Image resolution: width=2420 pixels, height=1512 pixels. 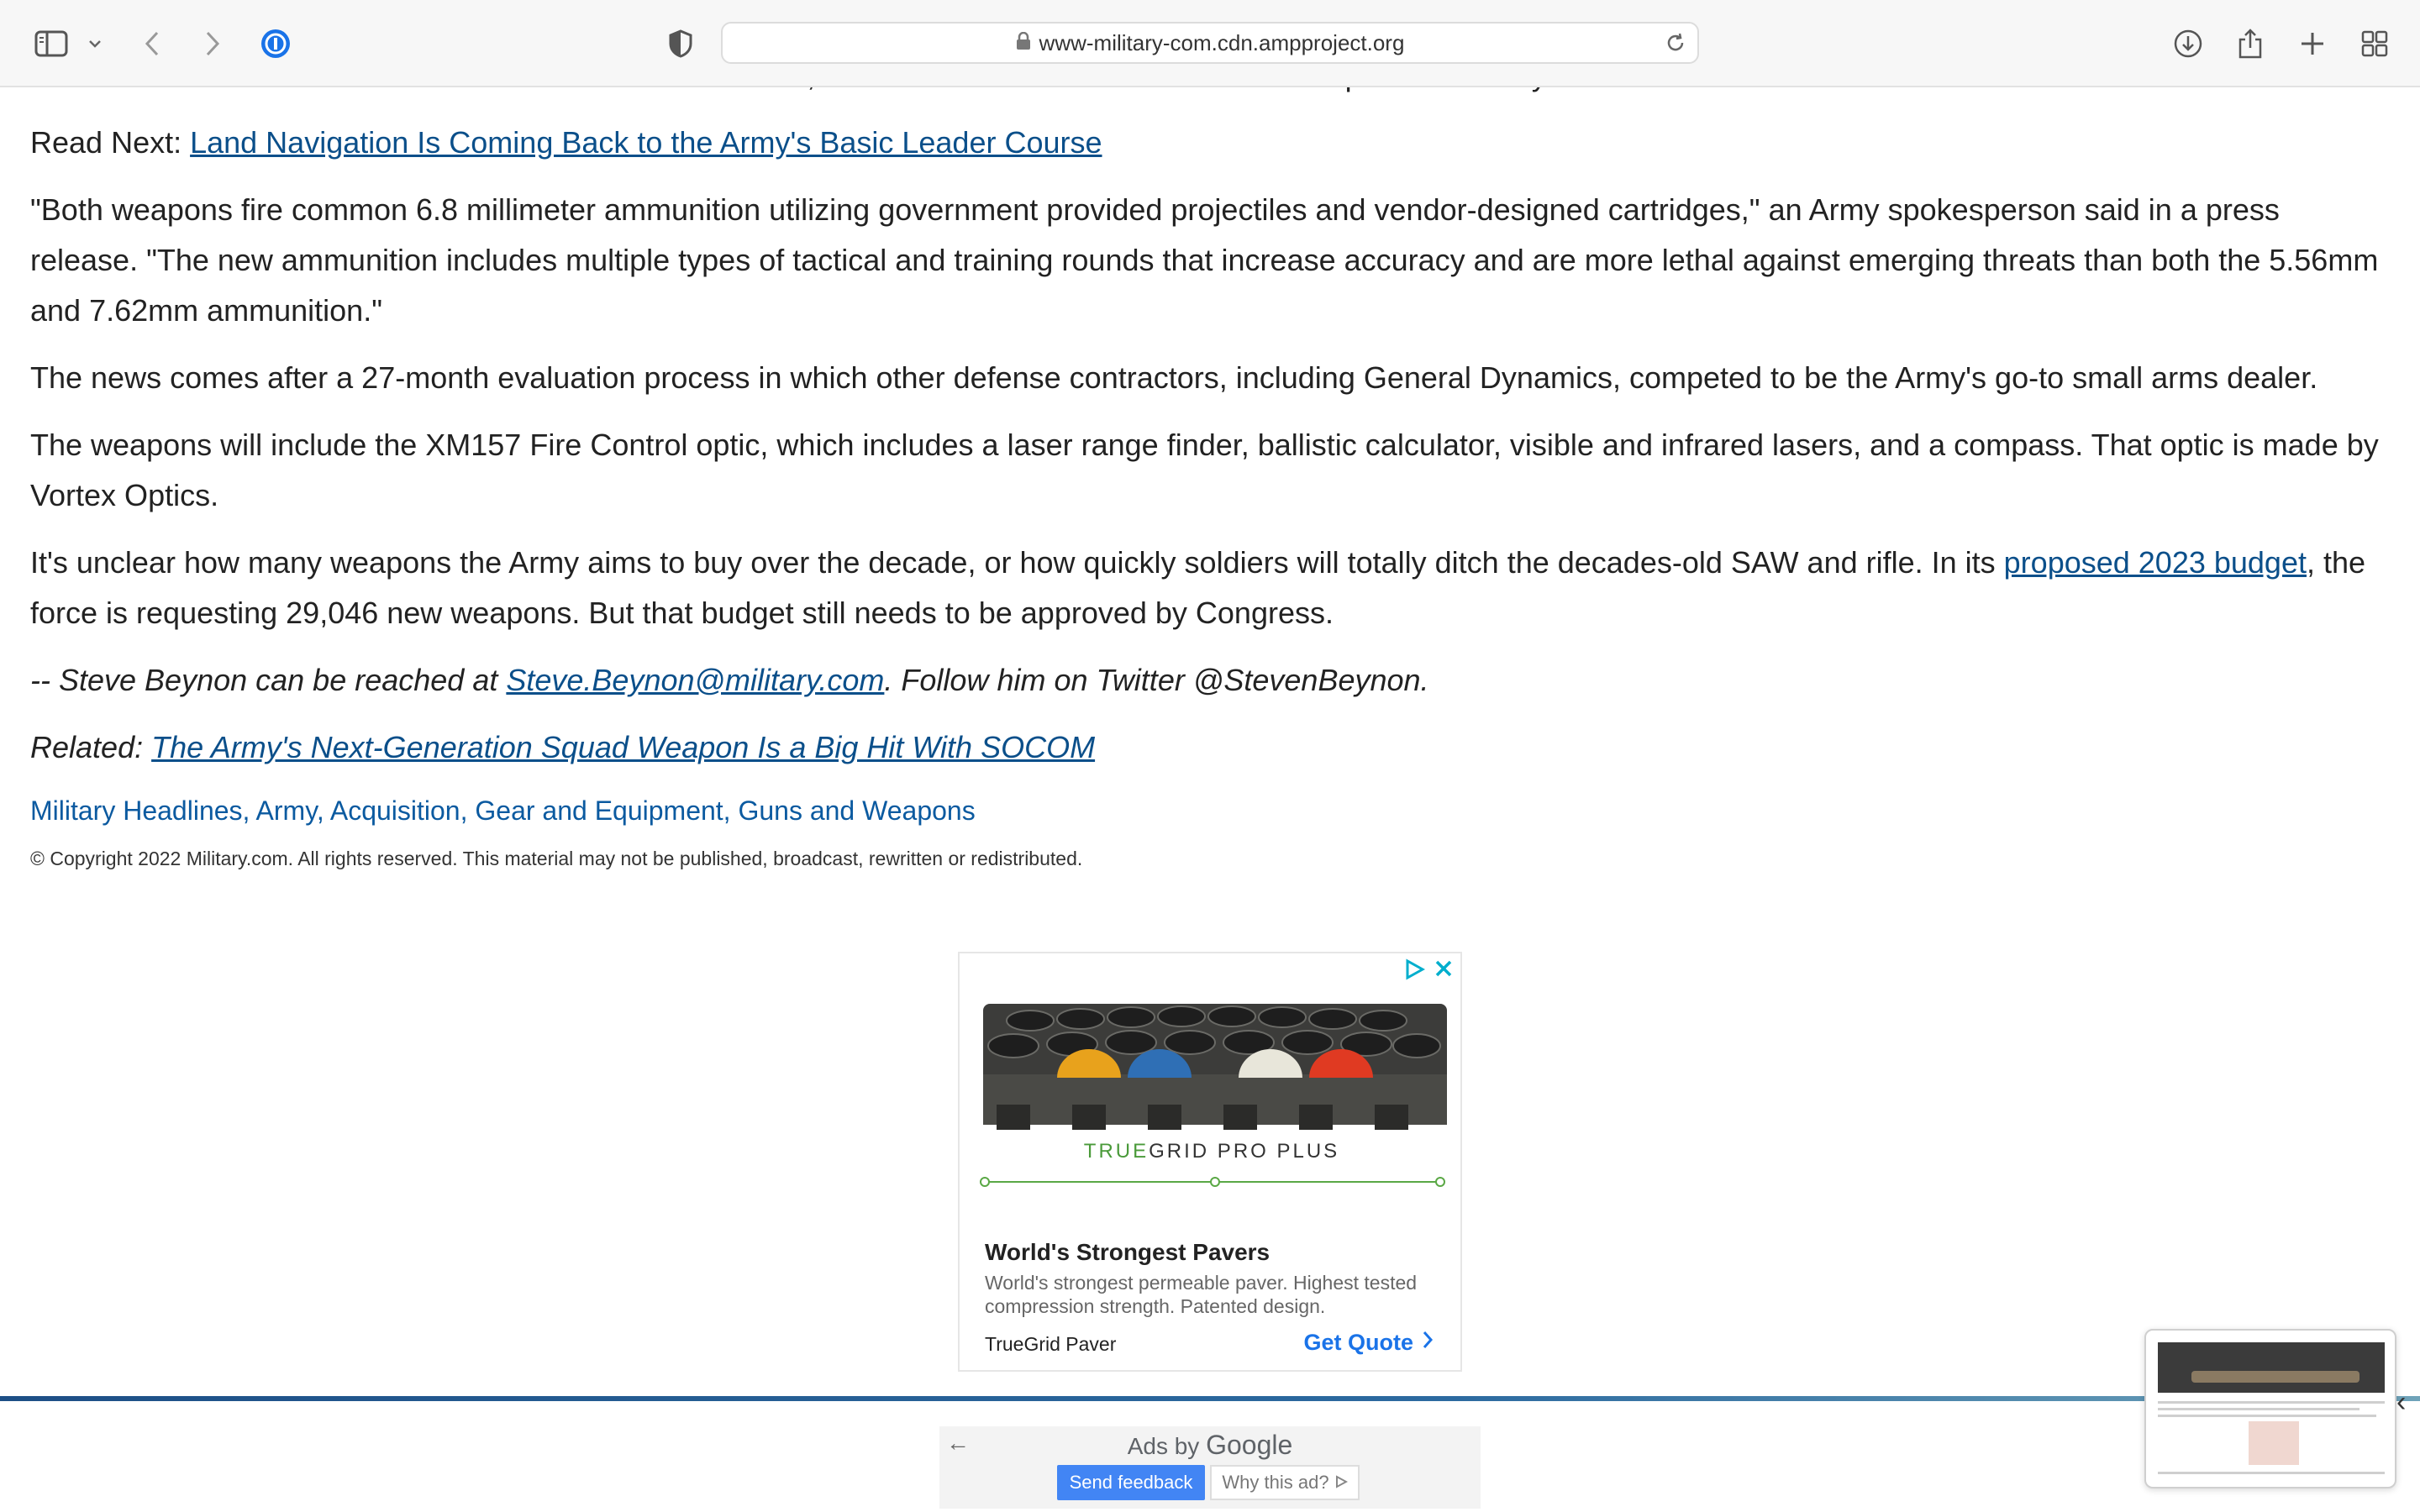 I want to click on lock-icon, so click(x=1023, y=43).